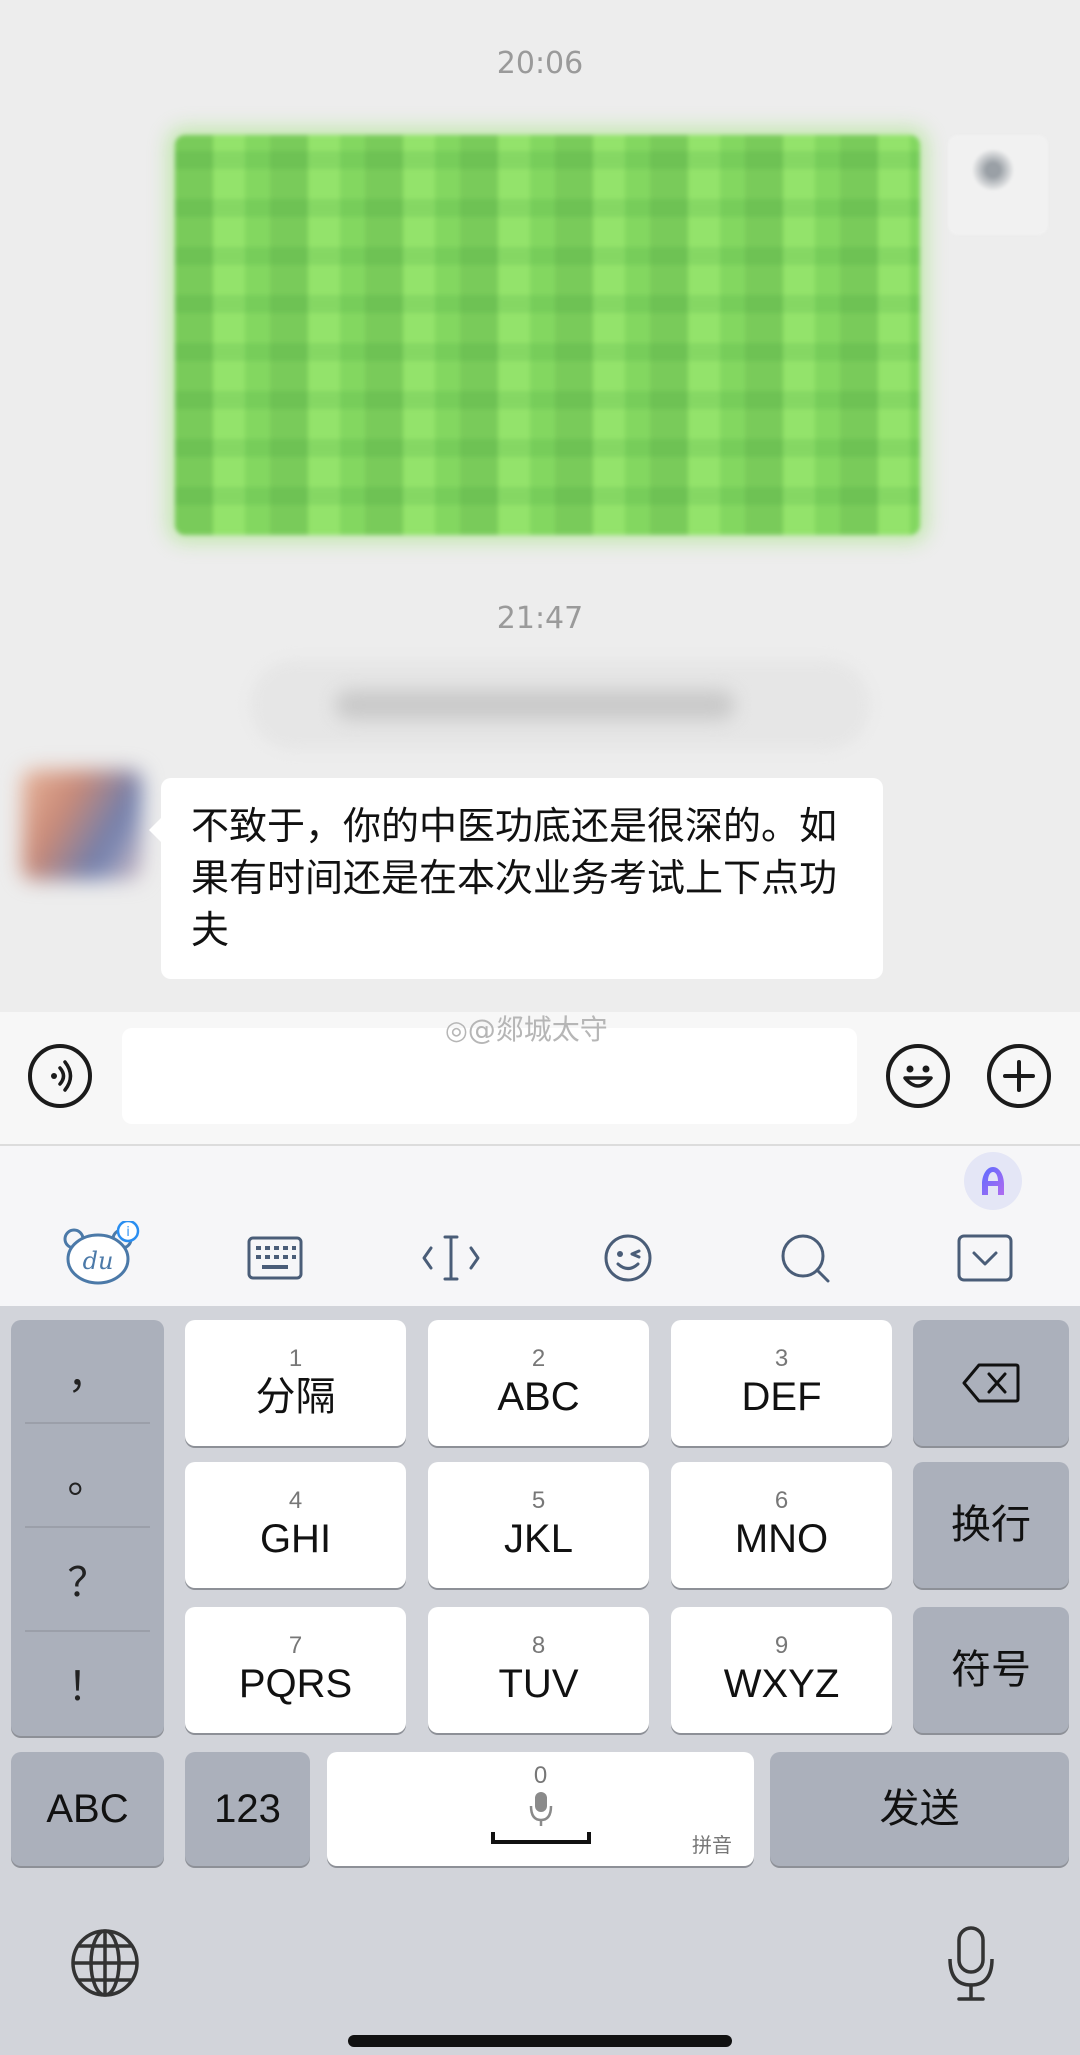 The width and height of the screenshot is (1080, 2055). I want to click on punctuation-key: ，, so click(87, 1371).